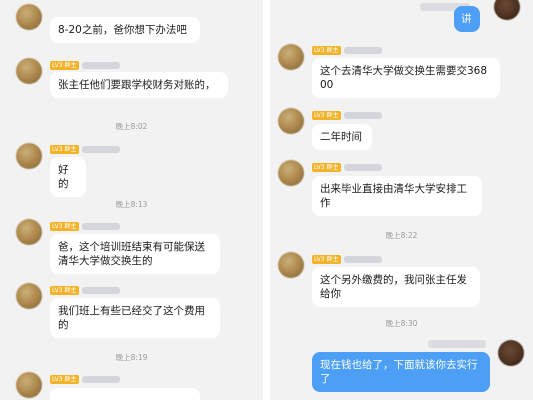  Describe the element at coordinates (131, 357) in the screenshot. I see `timestamp: 晚上8:19` at that location.